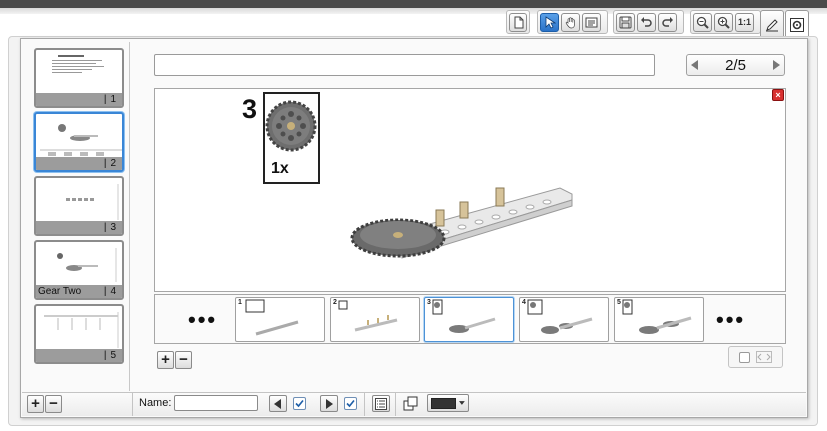  I want to click on parts-callout: 1x, so click(291, 138).